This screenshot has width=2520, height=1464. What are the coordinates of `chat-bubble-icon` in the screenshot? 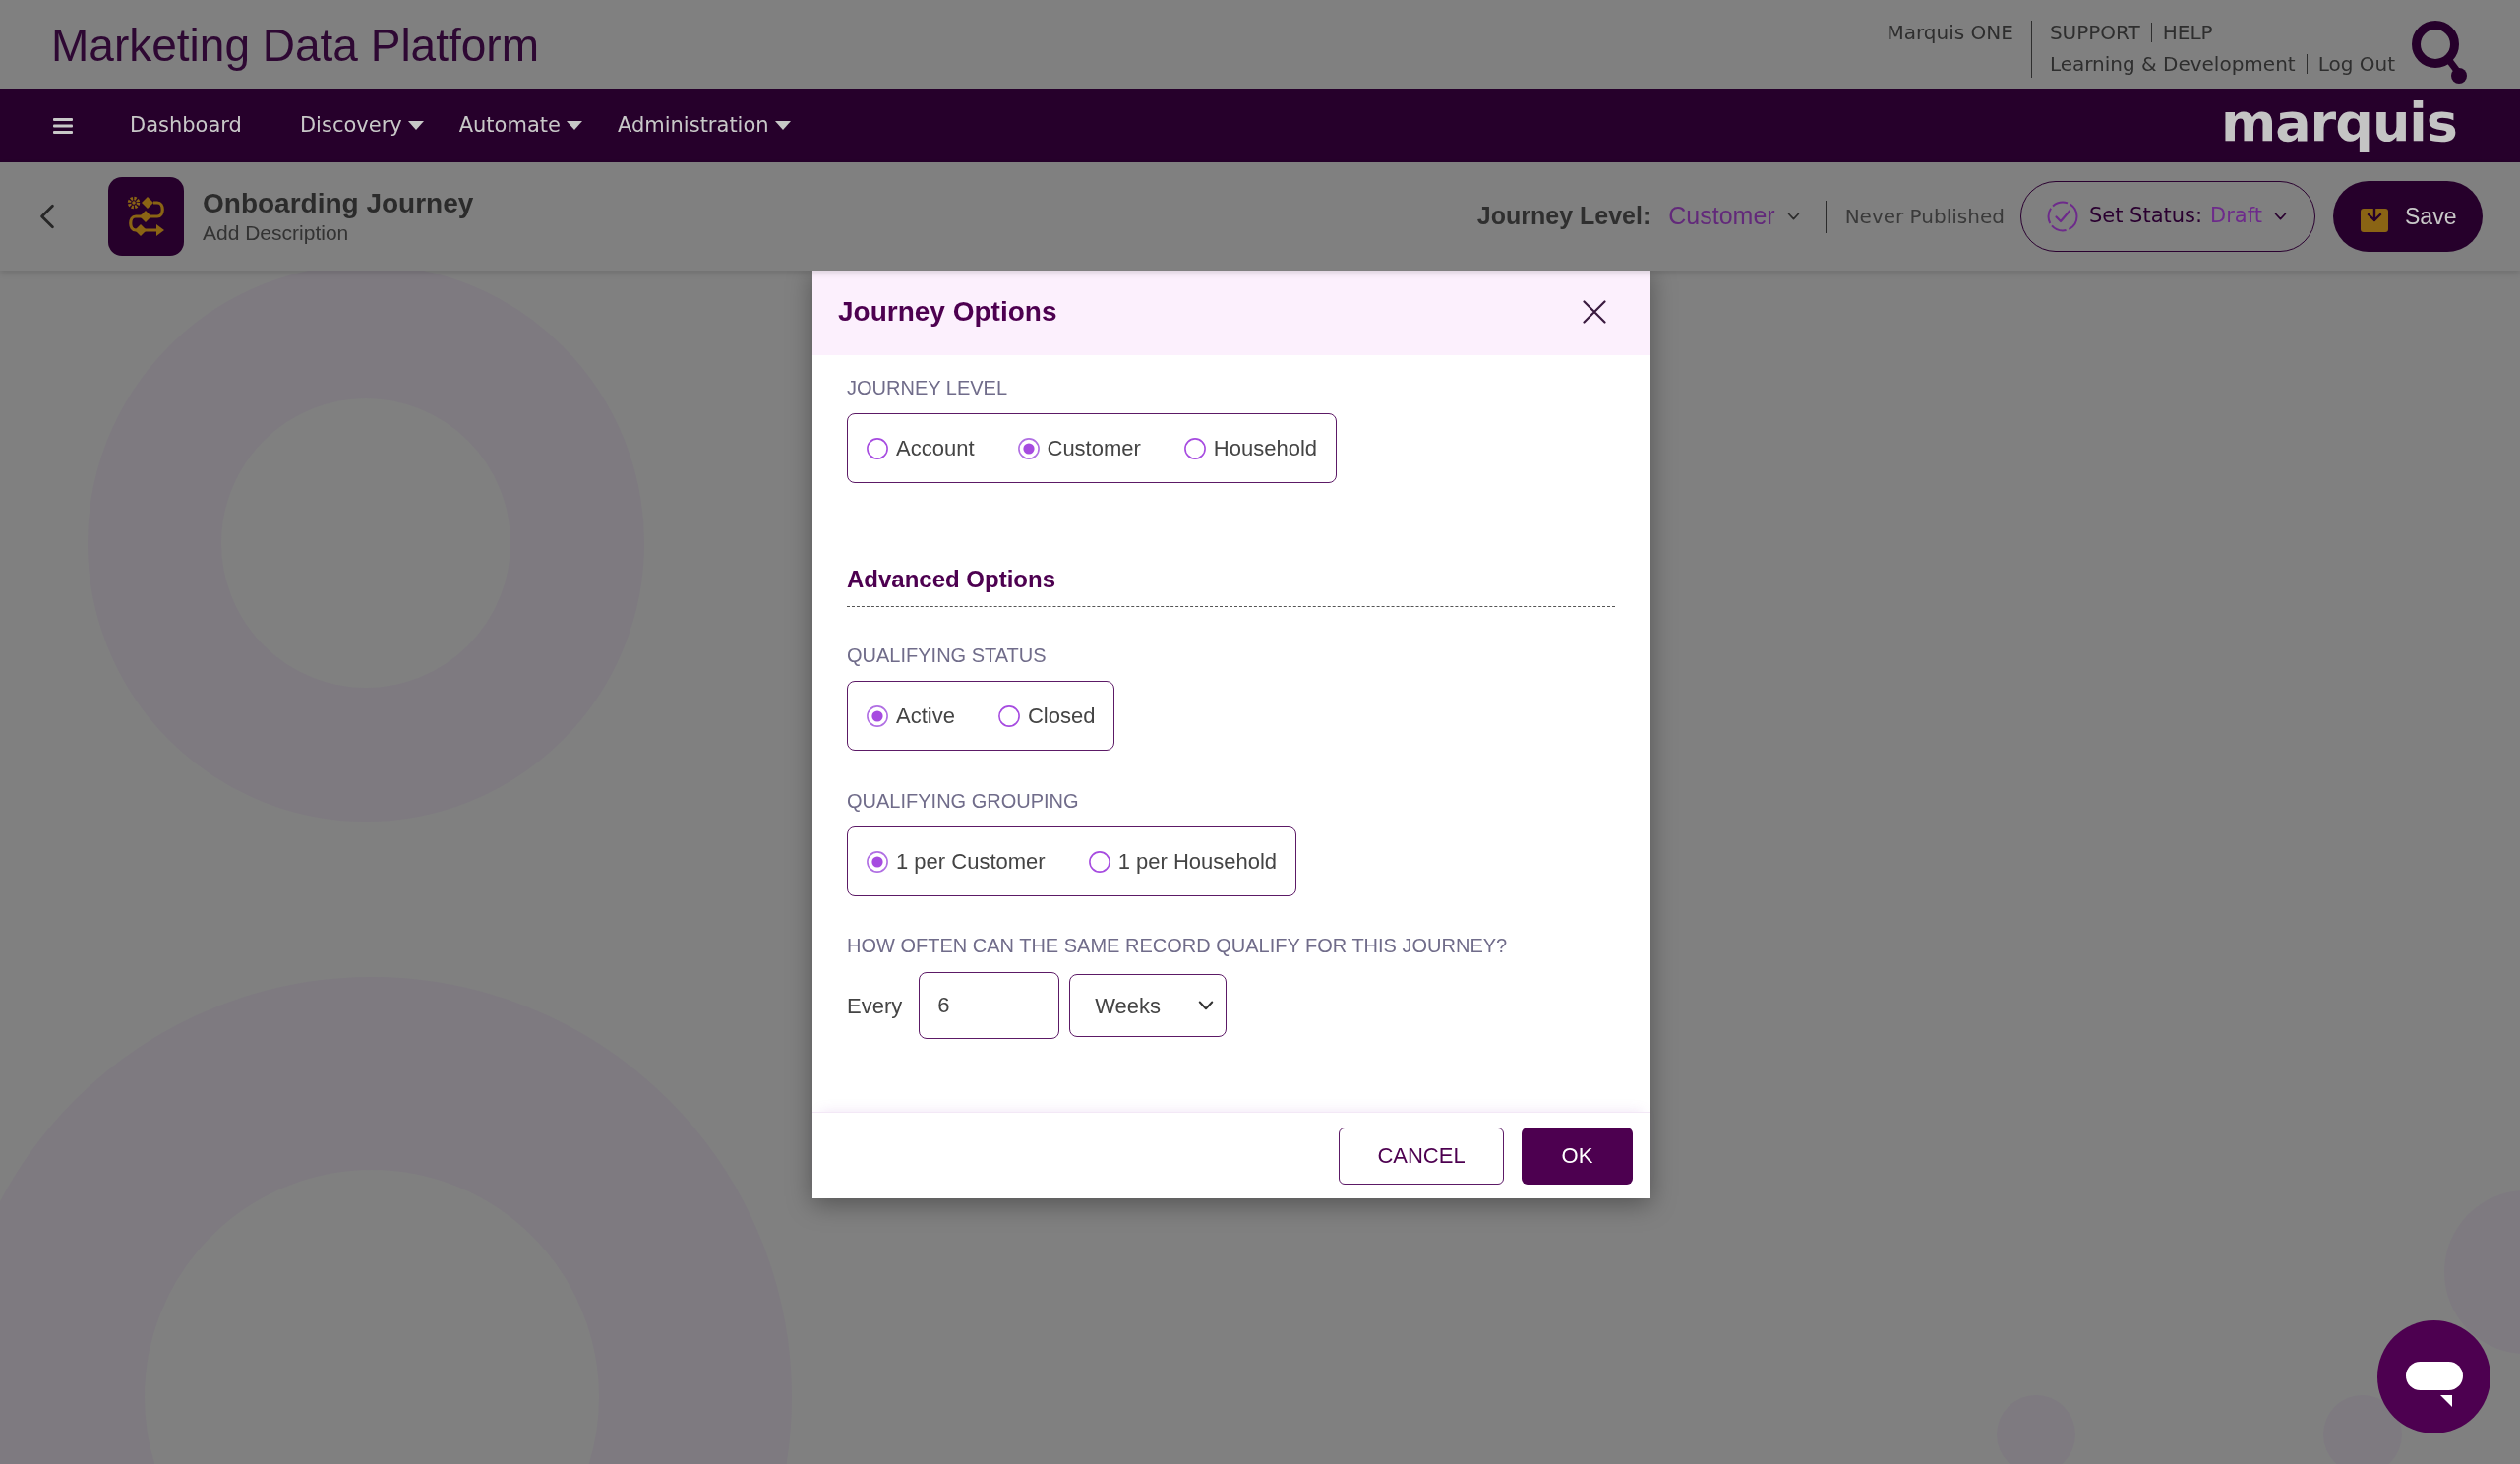 It's located at (2434, 1384).